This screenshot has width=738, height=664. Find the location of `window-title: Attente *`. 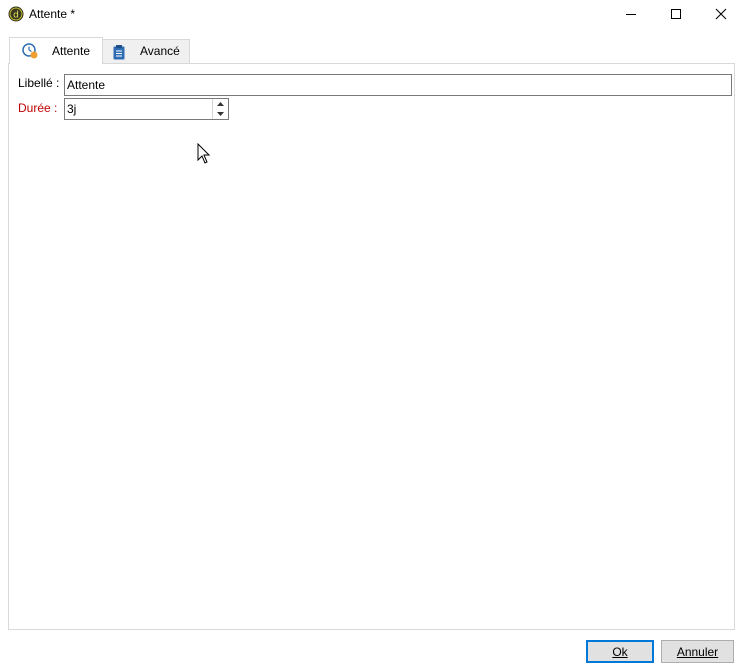

window-title: Attente * is located at coordinates (52, 14).